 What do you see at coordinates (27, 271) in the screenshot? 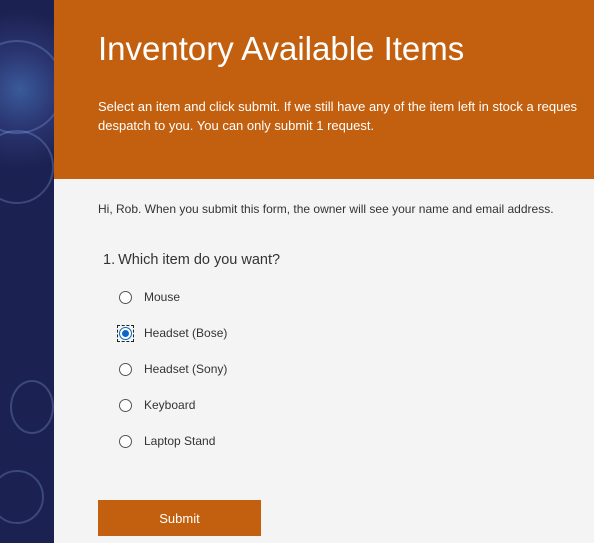
I see `background-decoration` at bounding box center [27, 271].